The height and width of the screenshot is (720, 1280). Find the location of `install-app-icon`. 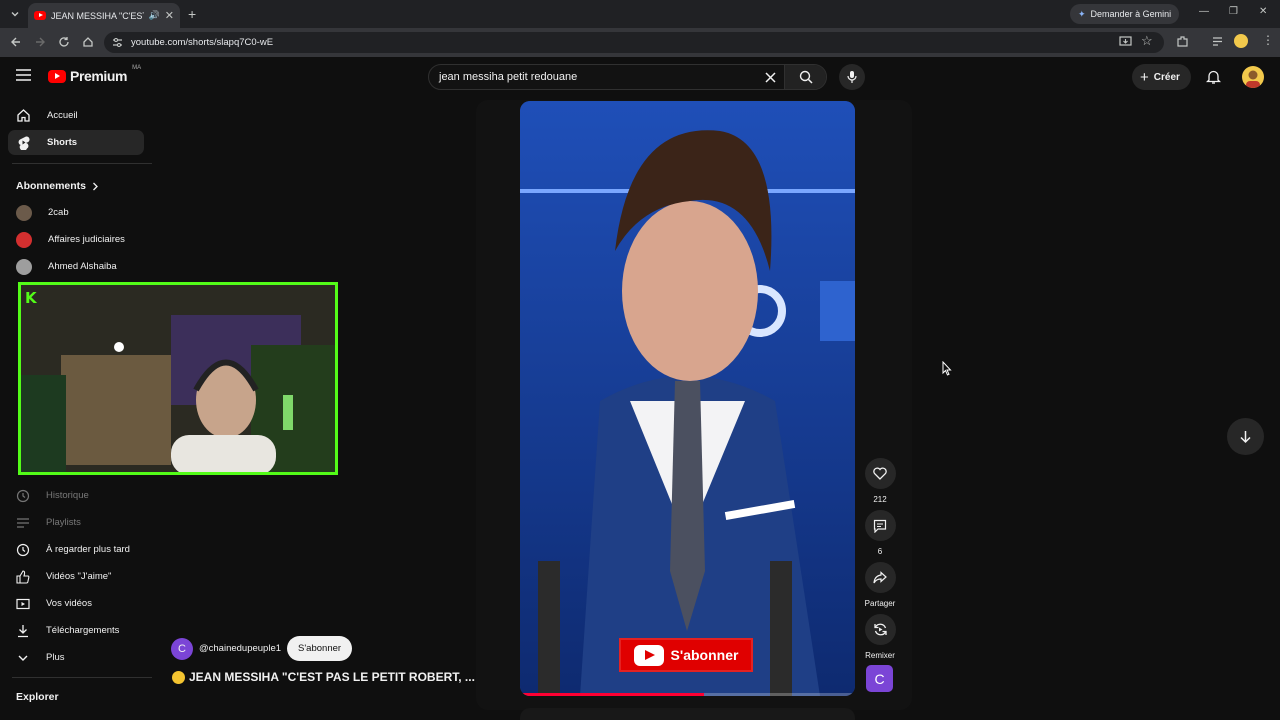

install-app-icon is located at coordinates (1125, 41).